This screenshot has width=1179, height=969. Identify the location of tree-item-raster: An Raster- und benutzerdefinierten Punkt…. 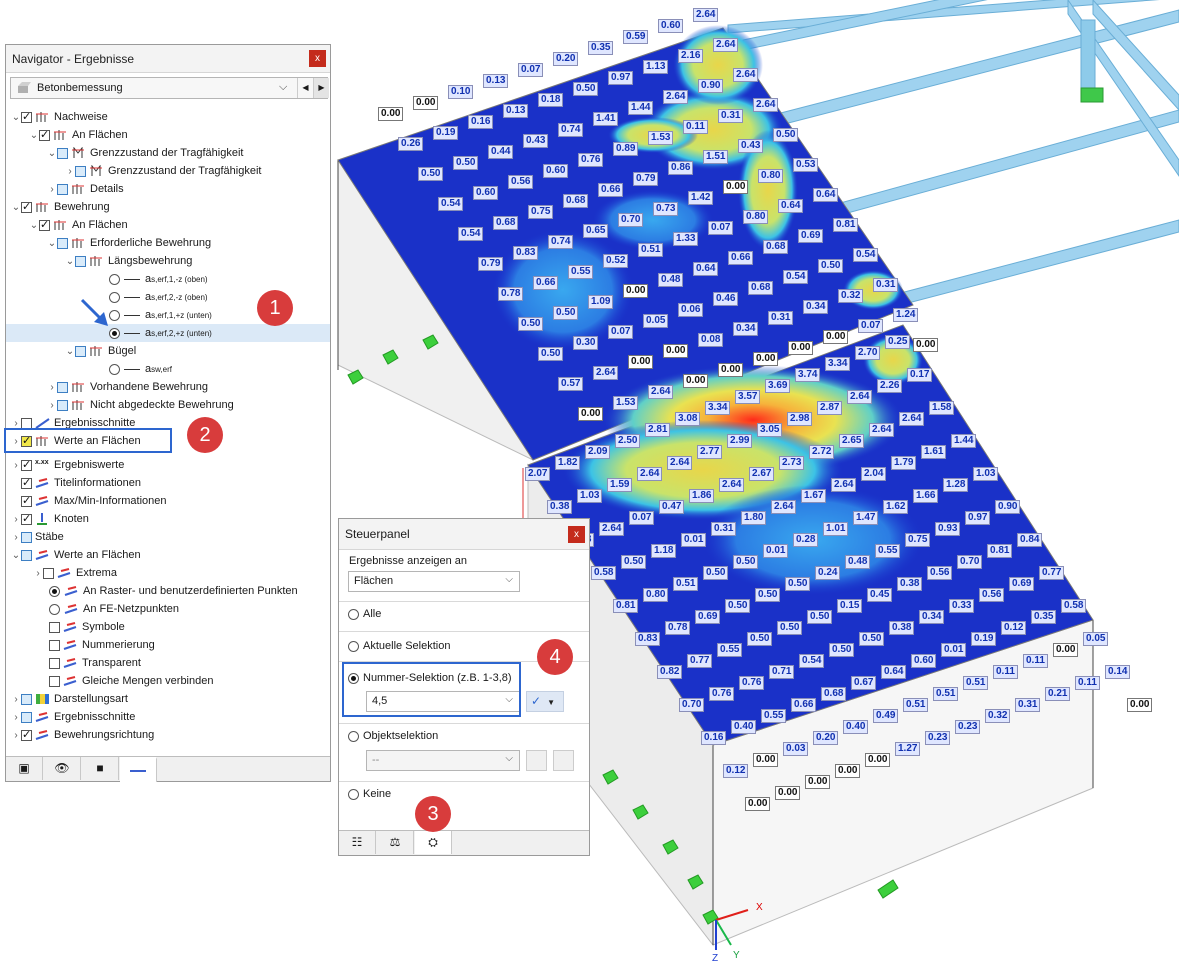
(168, 591).